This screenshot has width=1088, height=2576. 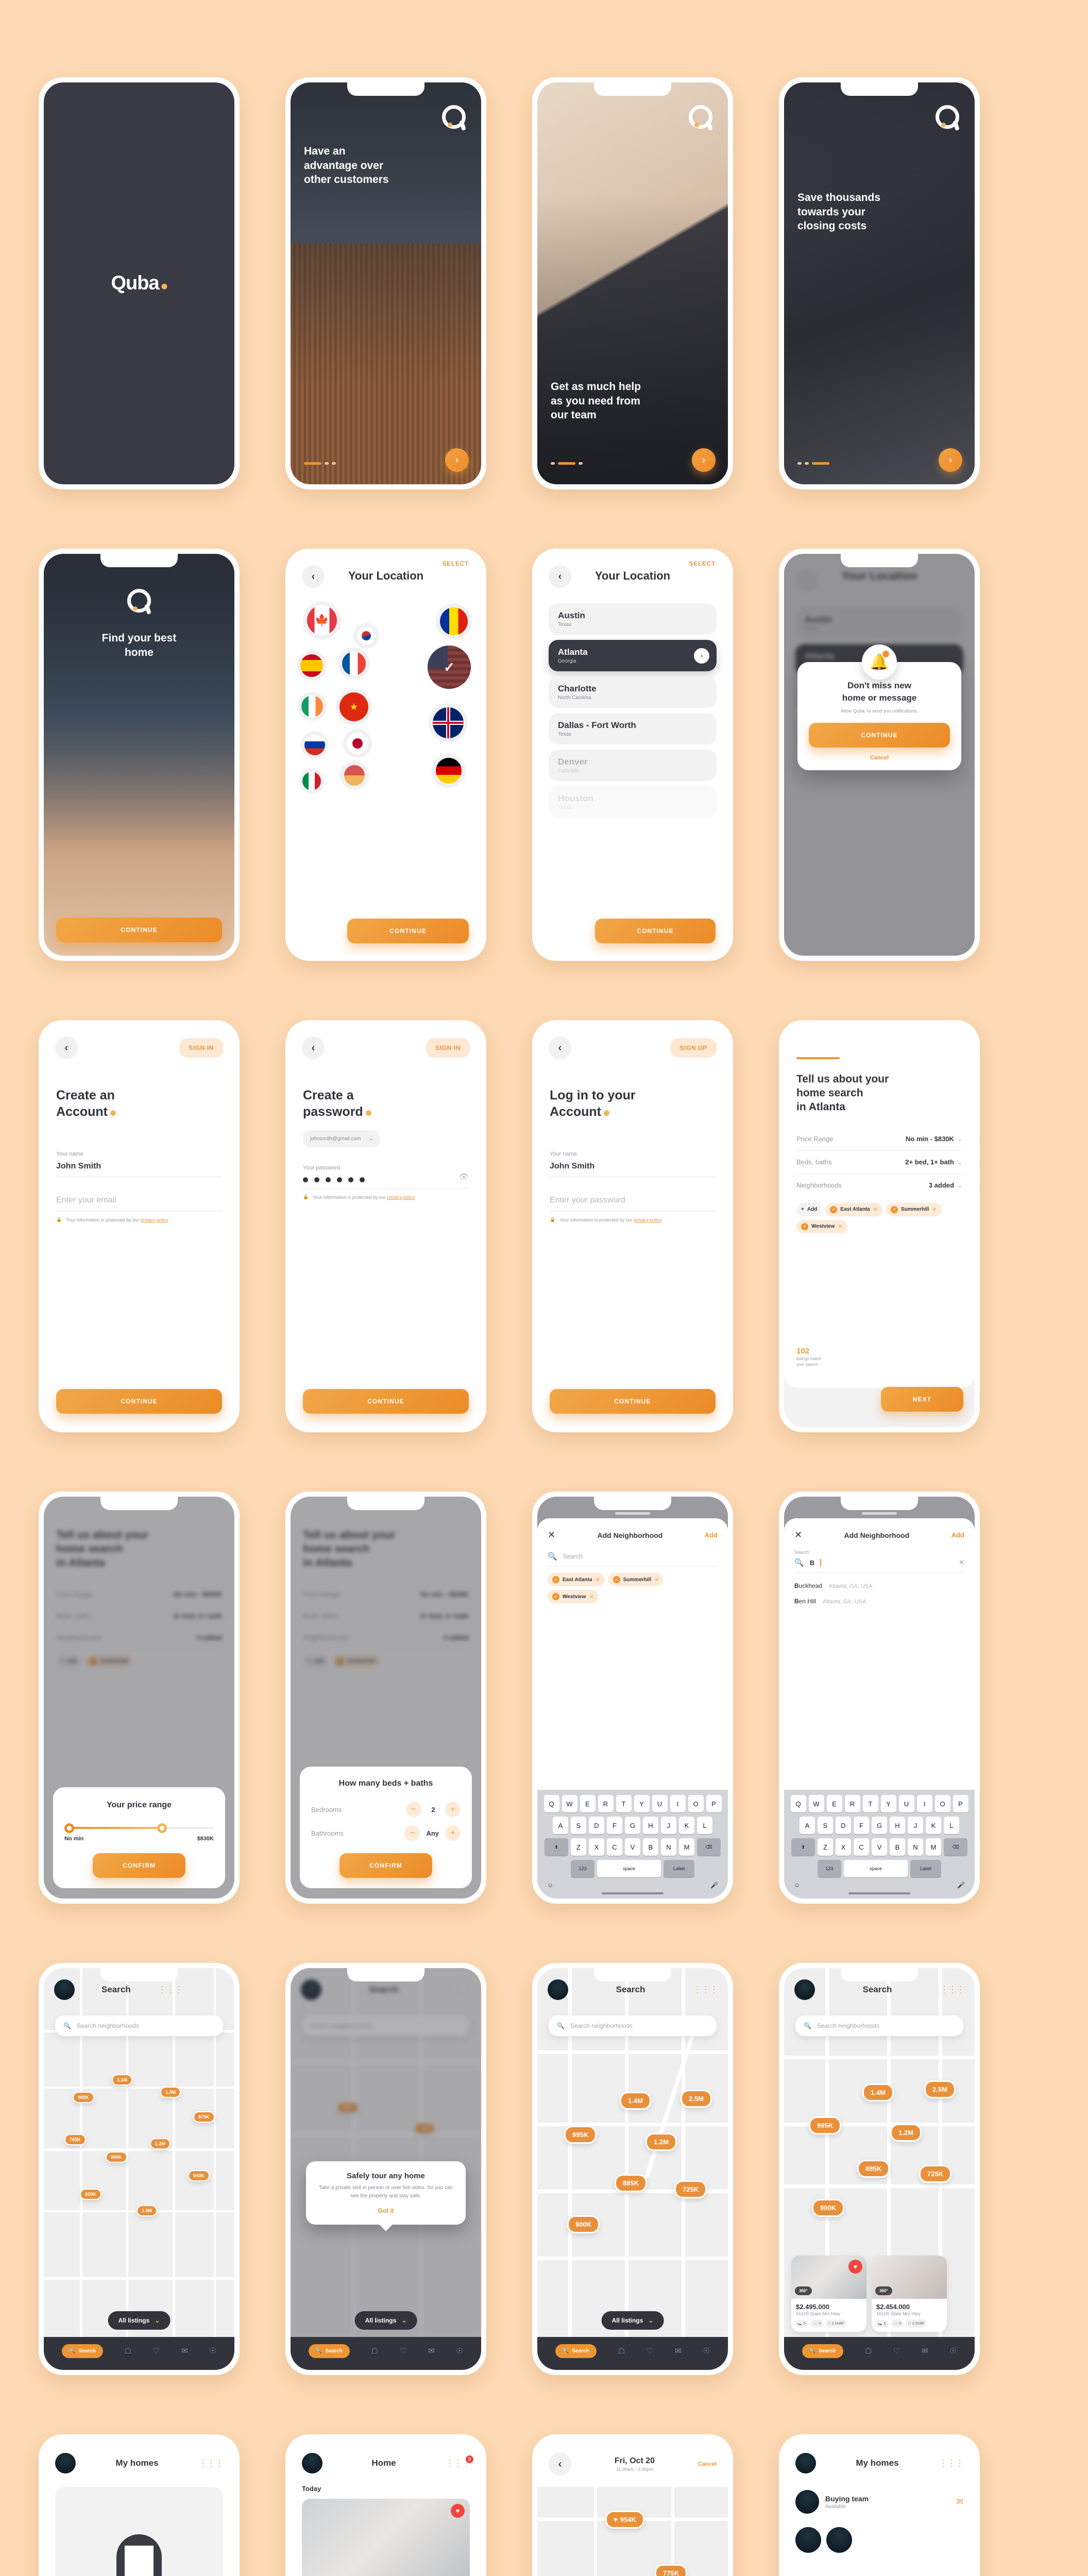 What do you see at coordinates (696, 2099) in the screenshot?
I see `map-pin-price: 2.5M` at bounding box center [696, 2099].